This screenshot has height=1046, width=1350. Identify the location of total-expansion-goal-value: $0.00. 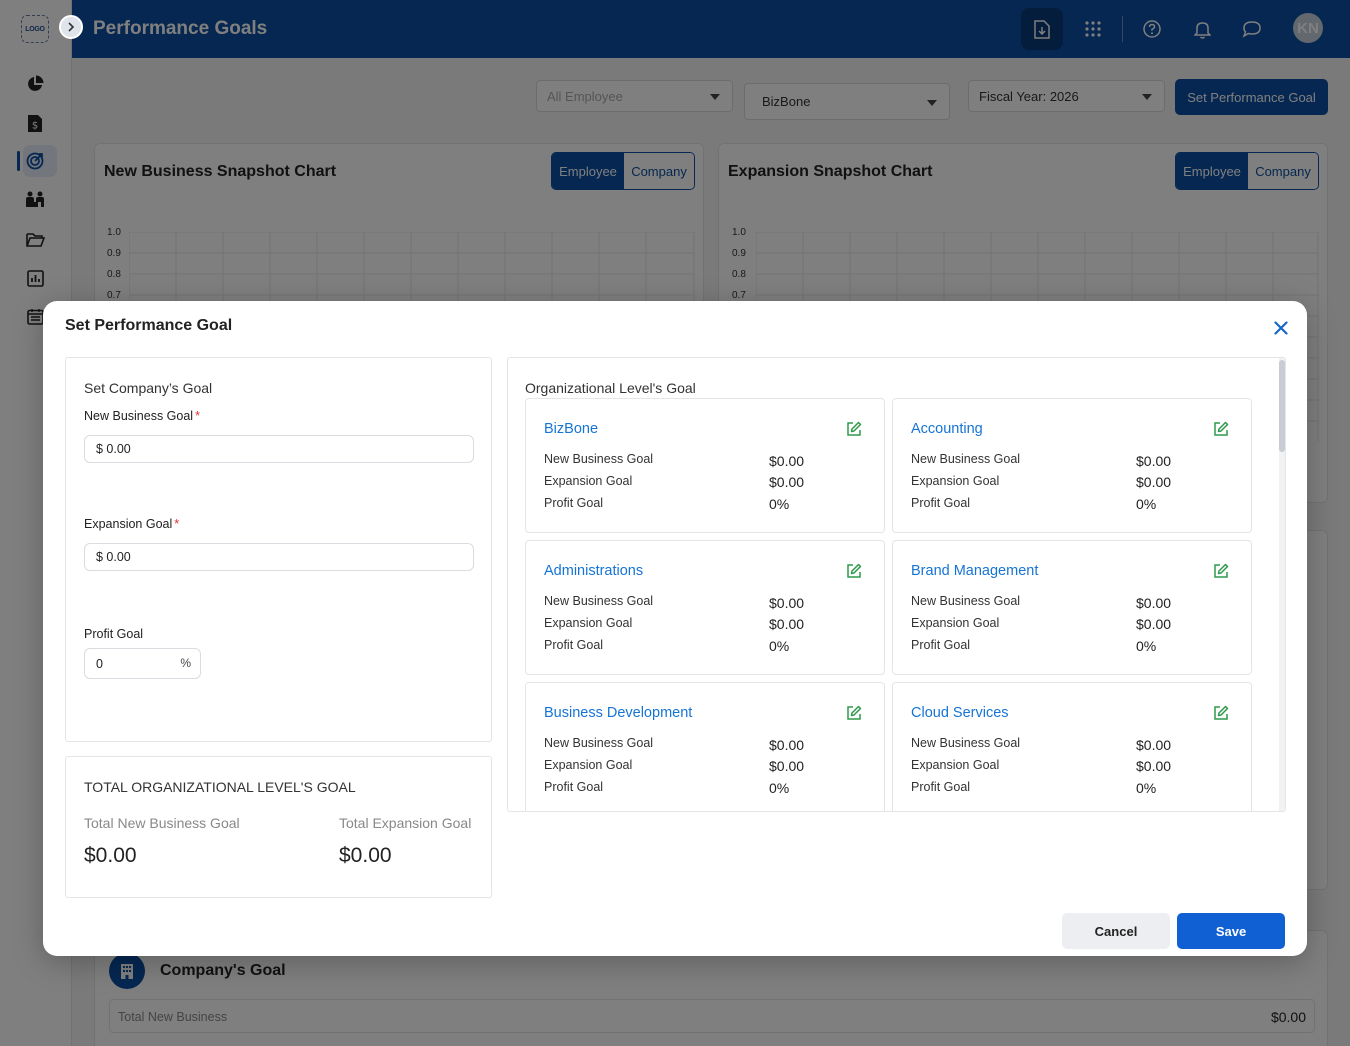
(365, 855).